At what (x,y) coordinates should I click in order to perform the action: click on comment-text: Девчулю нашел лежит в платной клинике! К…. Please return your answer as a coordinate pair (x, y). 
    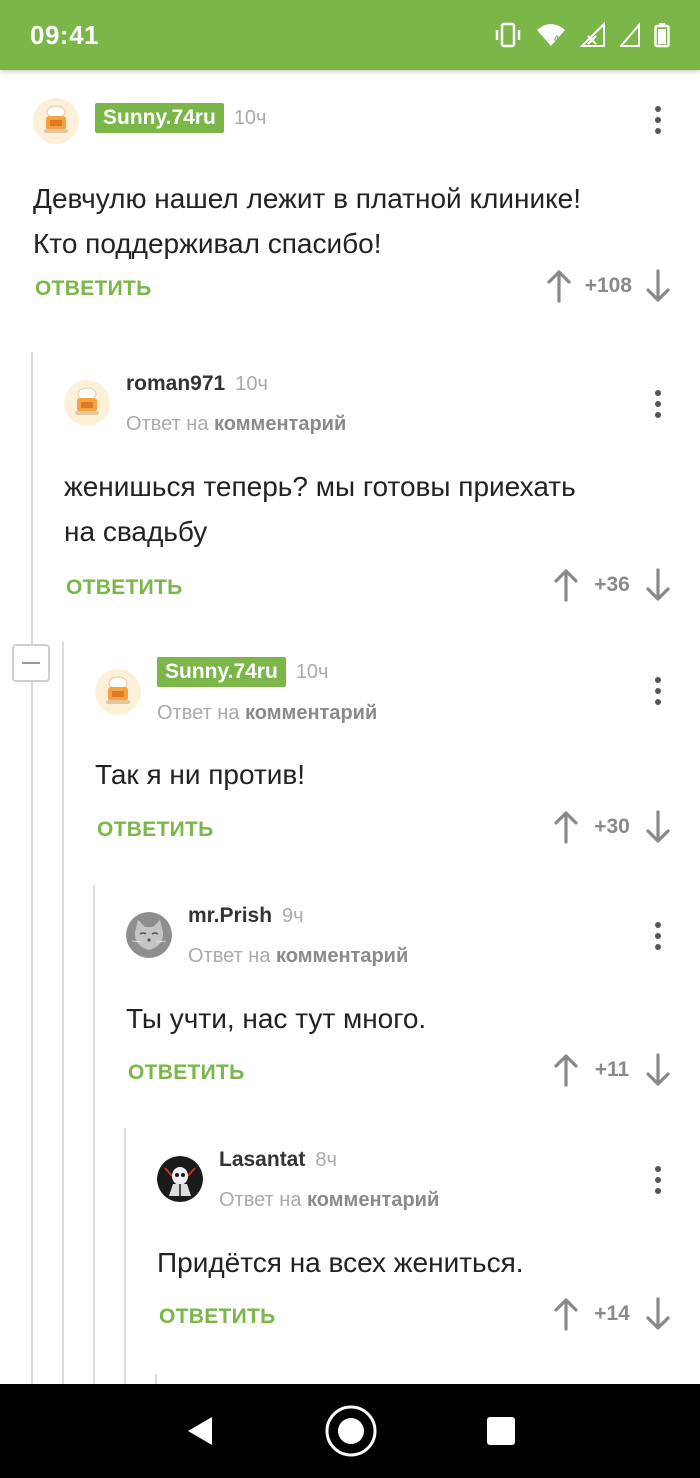
    Looking at the image, I should click on (307, 221).